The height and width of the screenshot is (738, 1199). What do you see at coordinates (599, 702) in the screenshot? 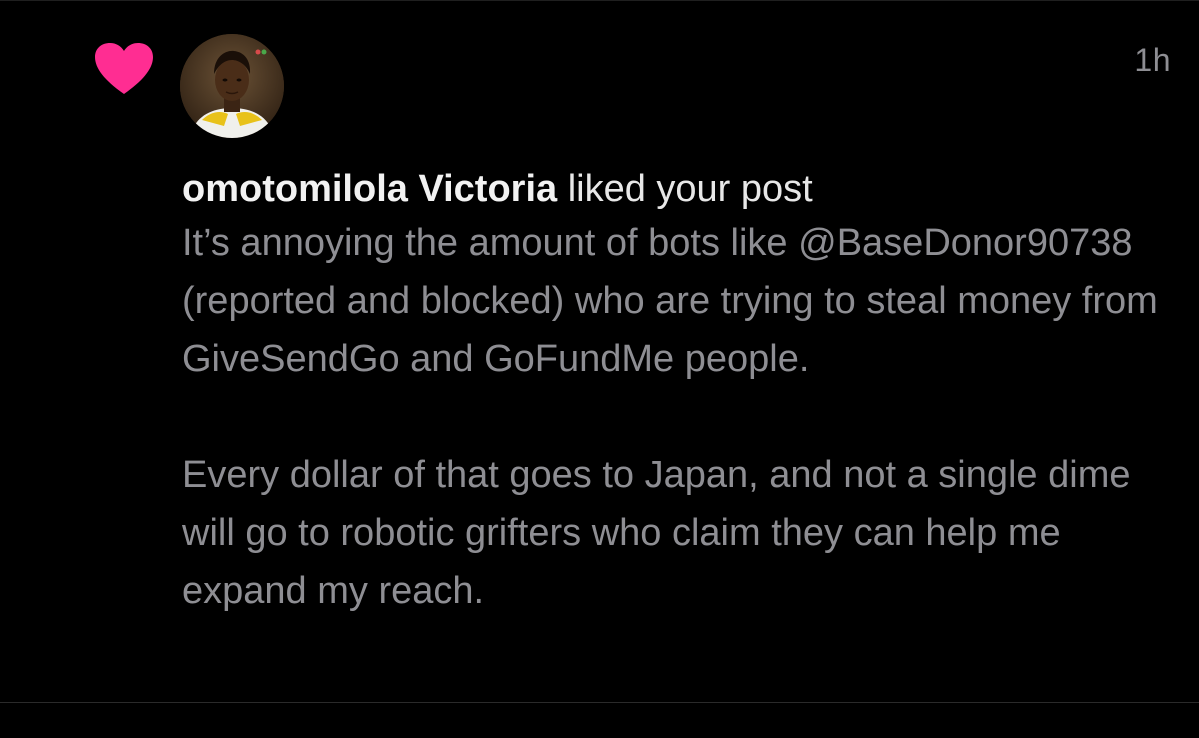
I see `bottom-divider` at bounding box center [599, 702].